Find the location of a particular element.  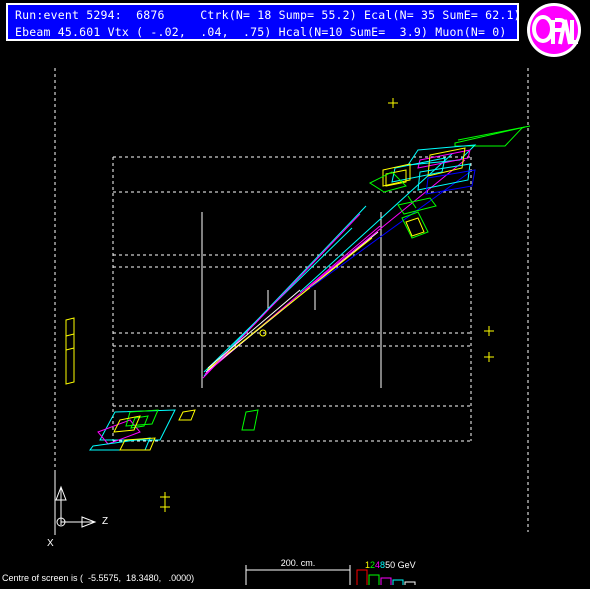

energy-scale-labels: 124850 GeV is located at coordinates (390, 565).